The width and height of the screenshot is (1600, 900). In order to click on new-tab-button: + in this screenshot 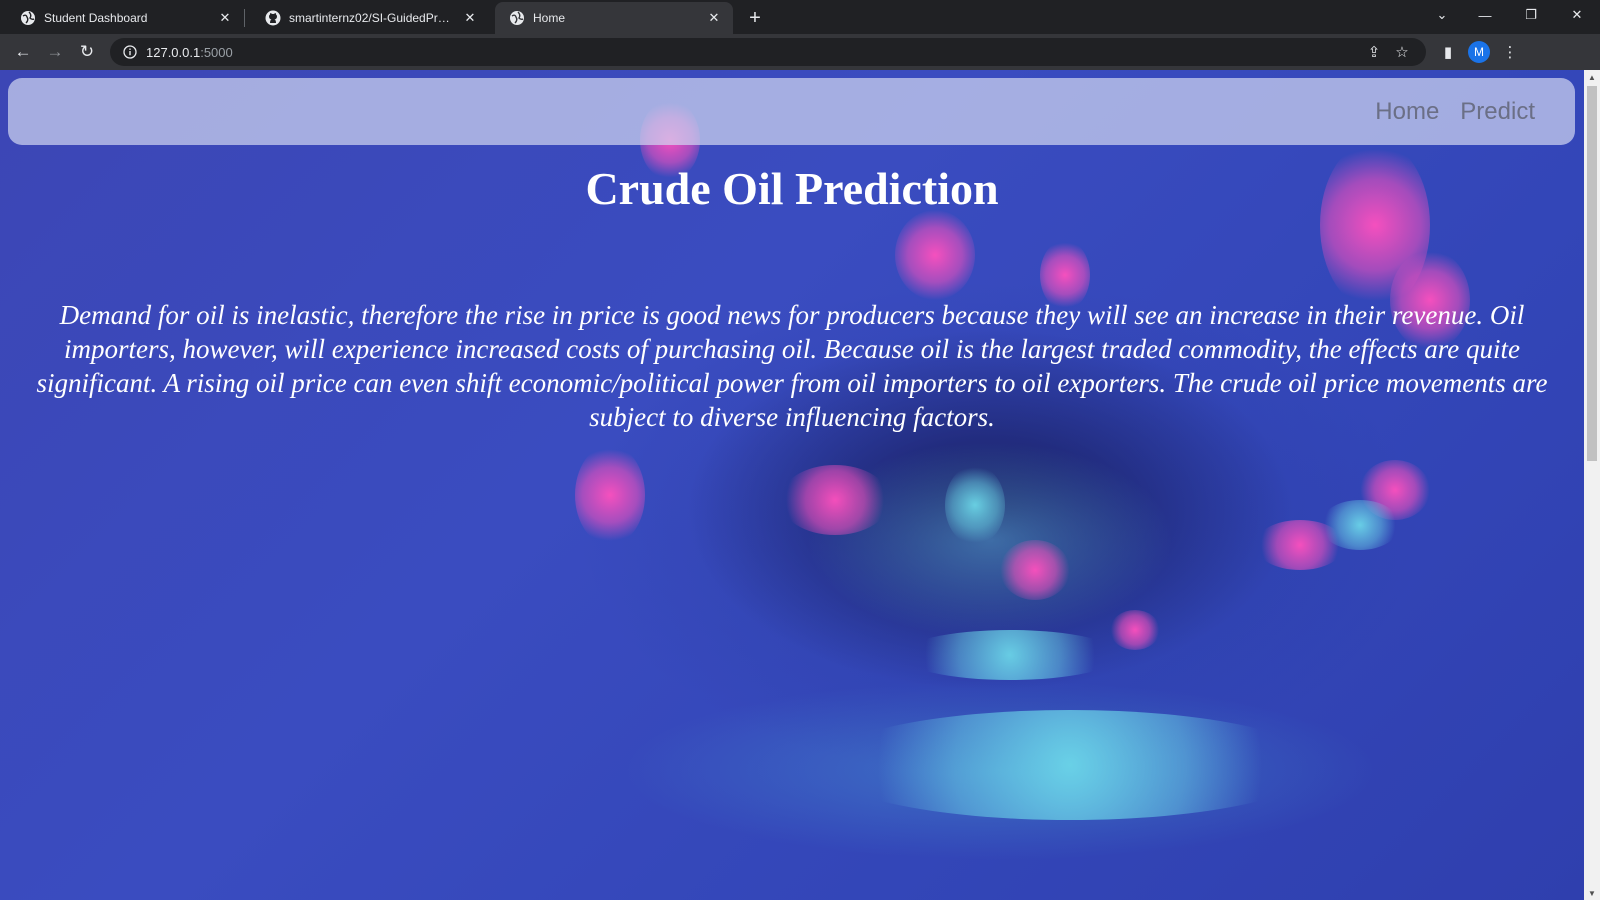, I will do `click(755, 18)`.